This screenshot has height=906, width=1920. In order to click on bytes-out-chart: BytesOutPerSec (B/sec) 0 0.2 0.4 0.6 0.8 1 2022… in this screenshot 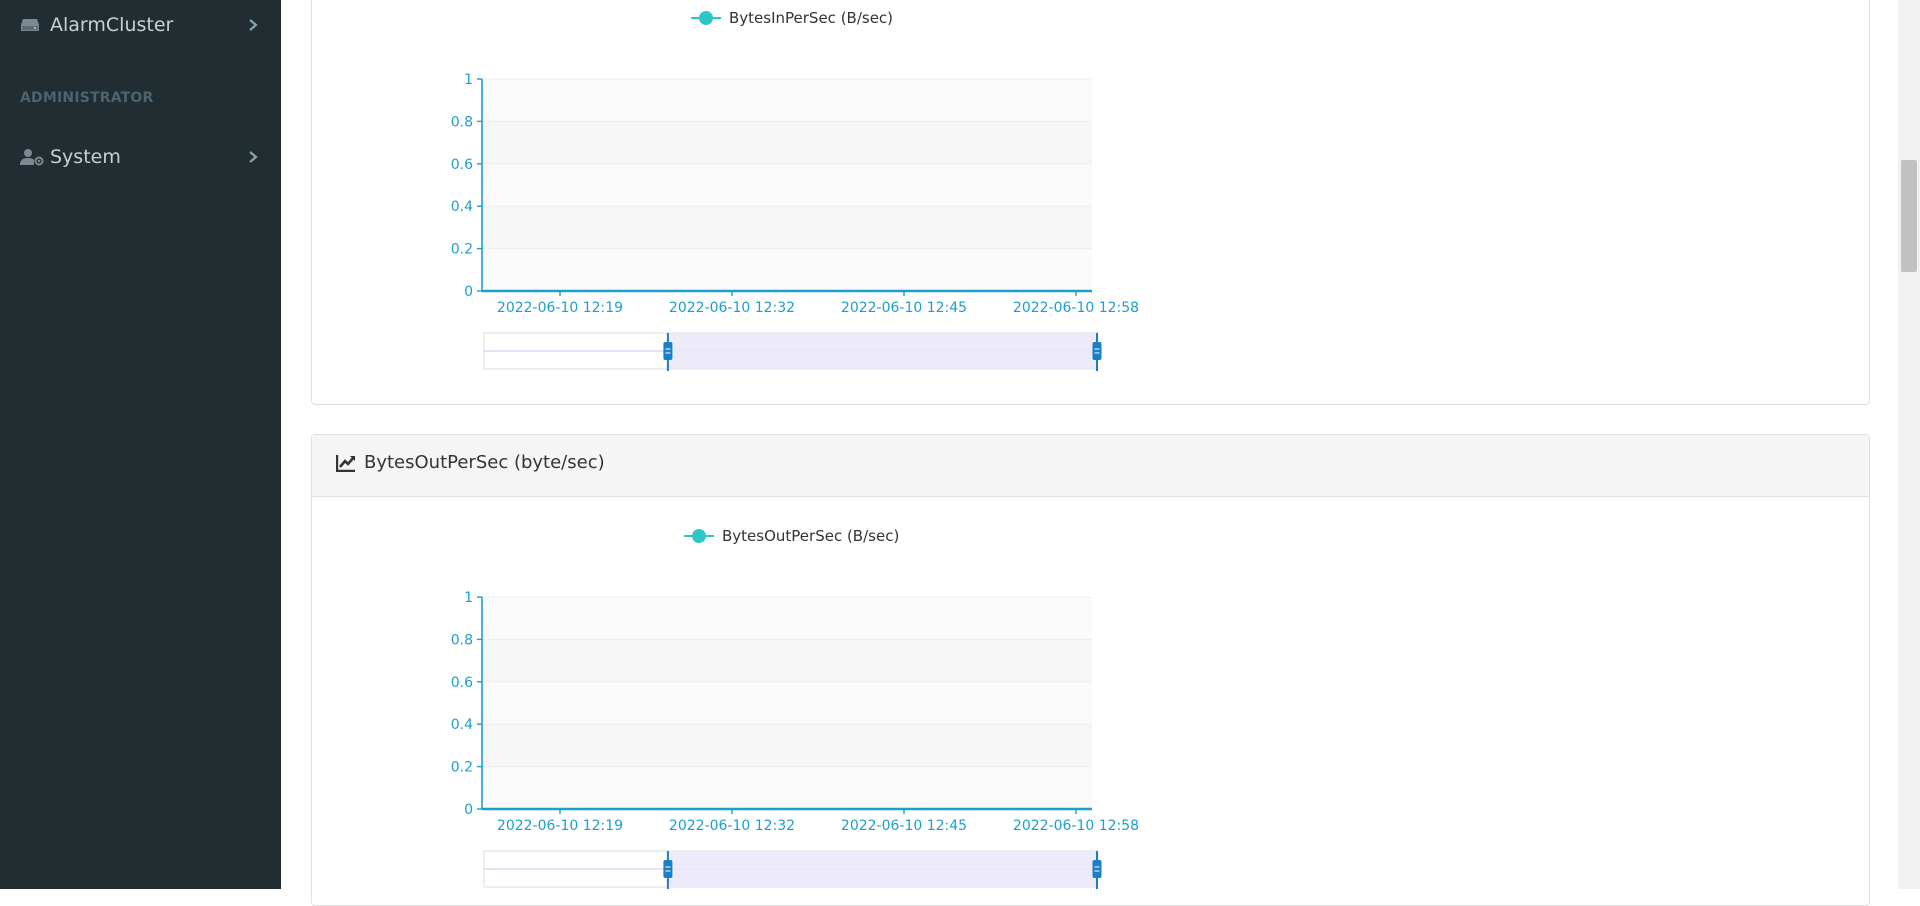, I will do `click(795, 708)`.